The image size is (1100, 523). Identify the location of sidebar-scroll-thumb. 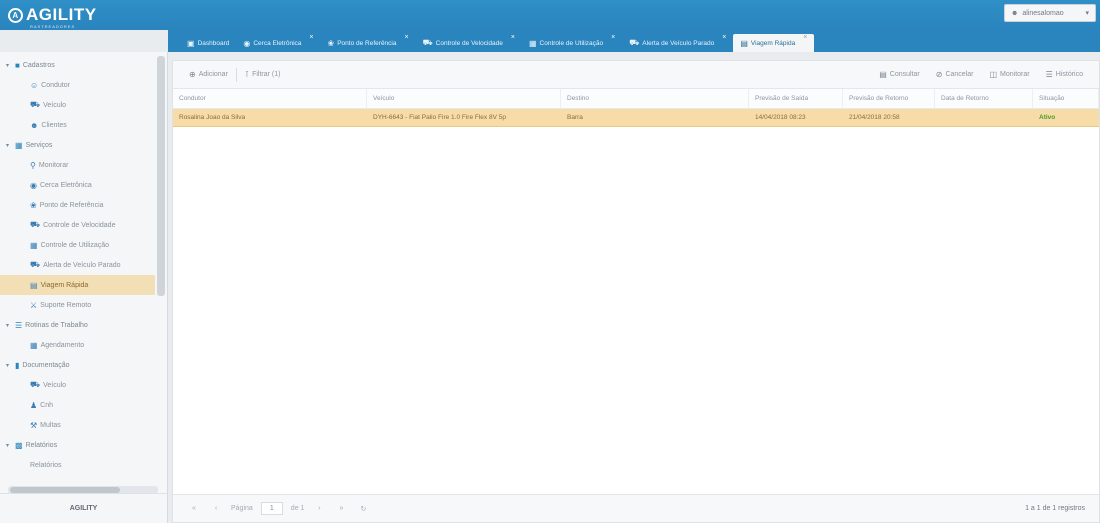
(161, 176).